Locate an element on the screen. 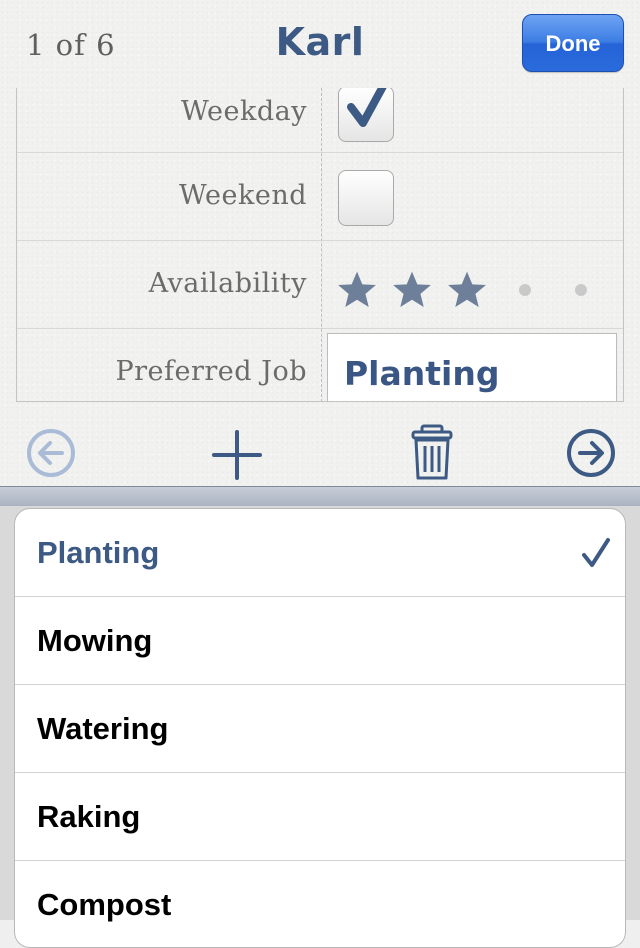 Image resolution: width=640 pixels, height=948 pixels. selected-checkmark-icon is located at coordinates (596, 552).